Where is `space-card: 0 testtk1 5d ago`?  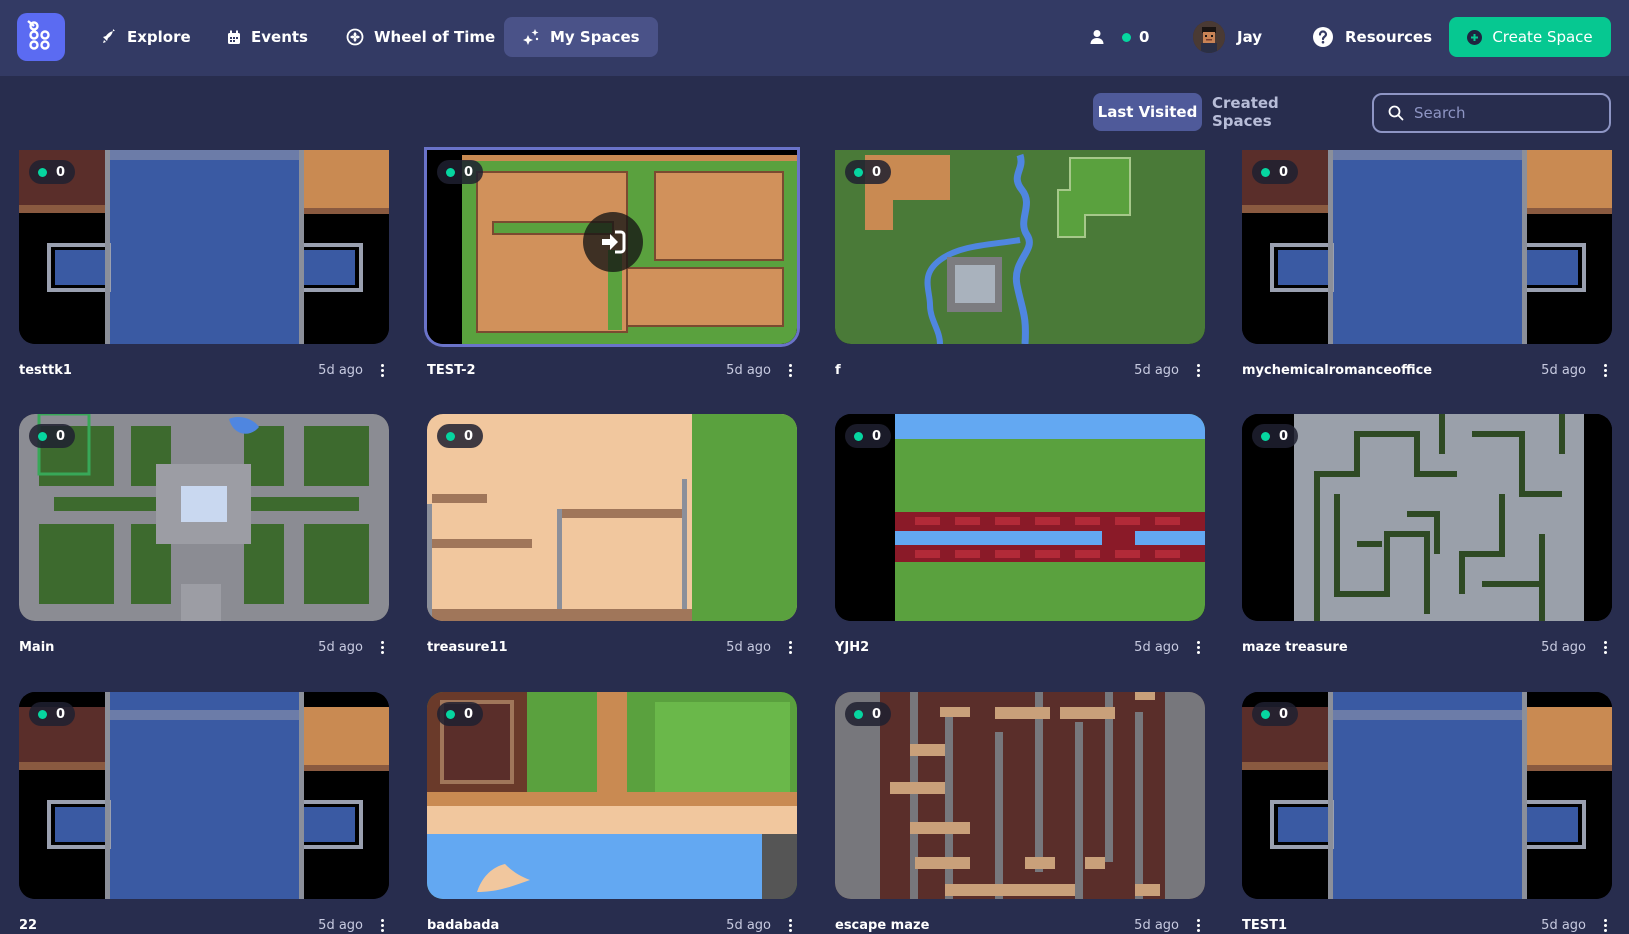 space-card: 0 testtk1 5d ago is located at coordinates (204, 265).